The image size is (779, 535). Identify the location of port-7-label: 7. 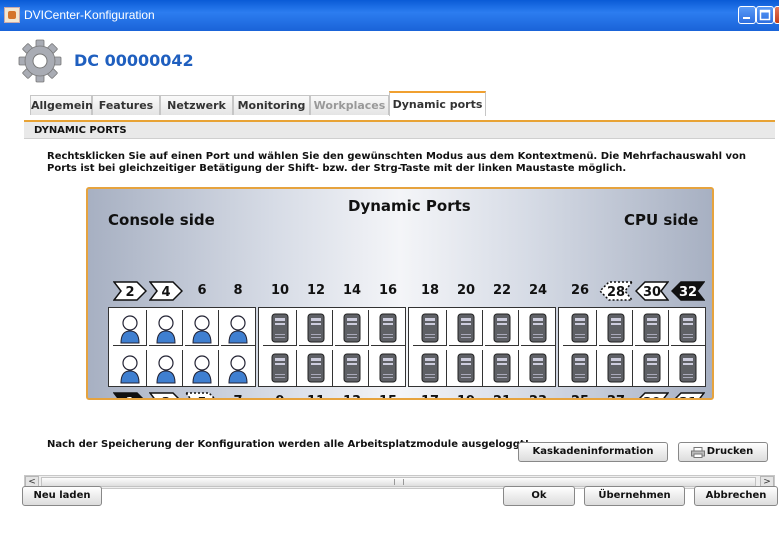
(238, 395).